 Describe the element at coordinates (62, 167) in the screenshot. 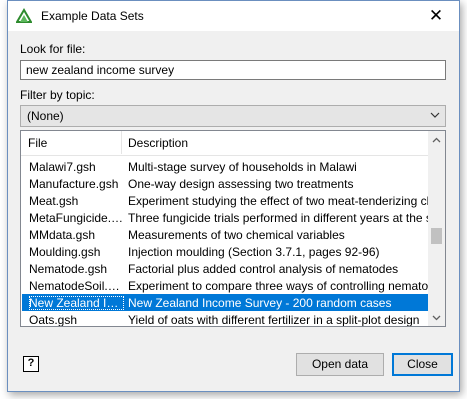

I see `file-name: Malawi7.gsh` at that location.